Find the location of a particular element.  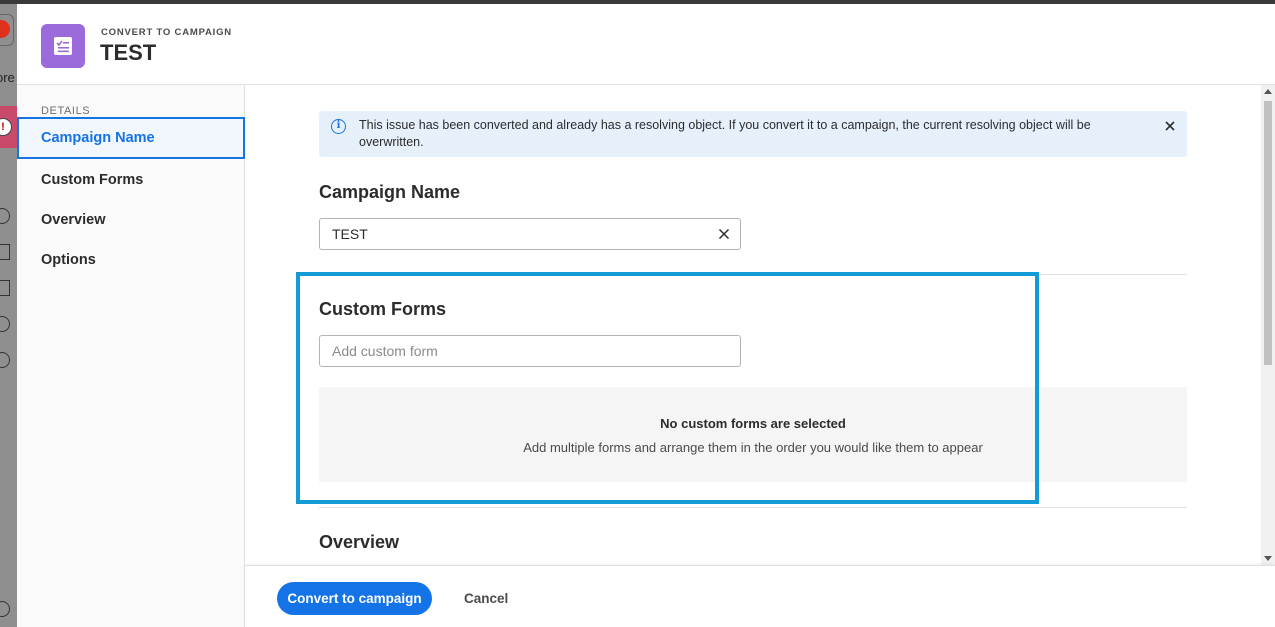

scrollbar-thumb is located at coordinates (1268, 233).